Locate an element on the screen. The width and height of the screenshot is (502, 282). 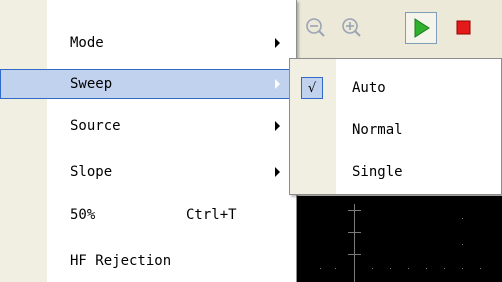
run-icon is located at coordinates (422, 28).